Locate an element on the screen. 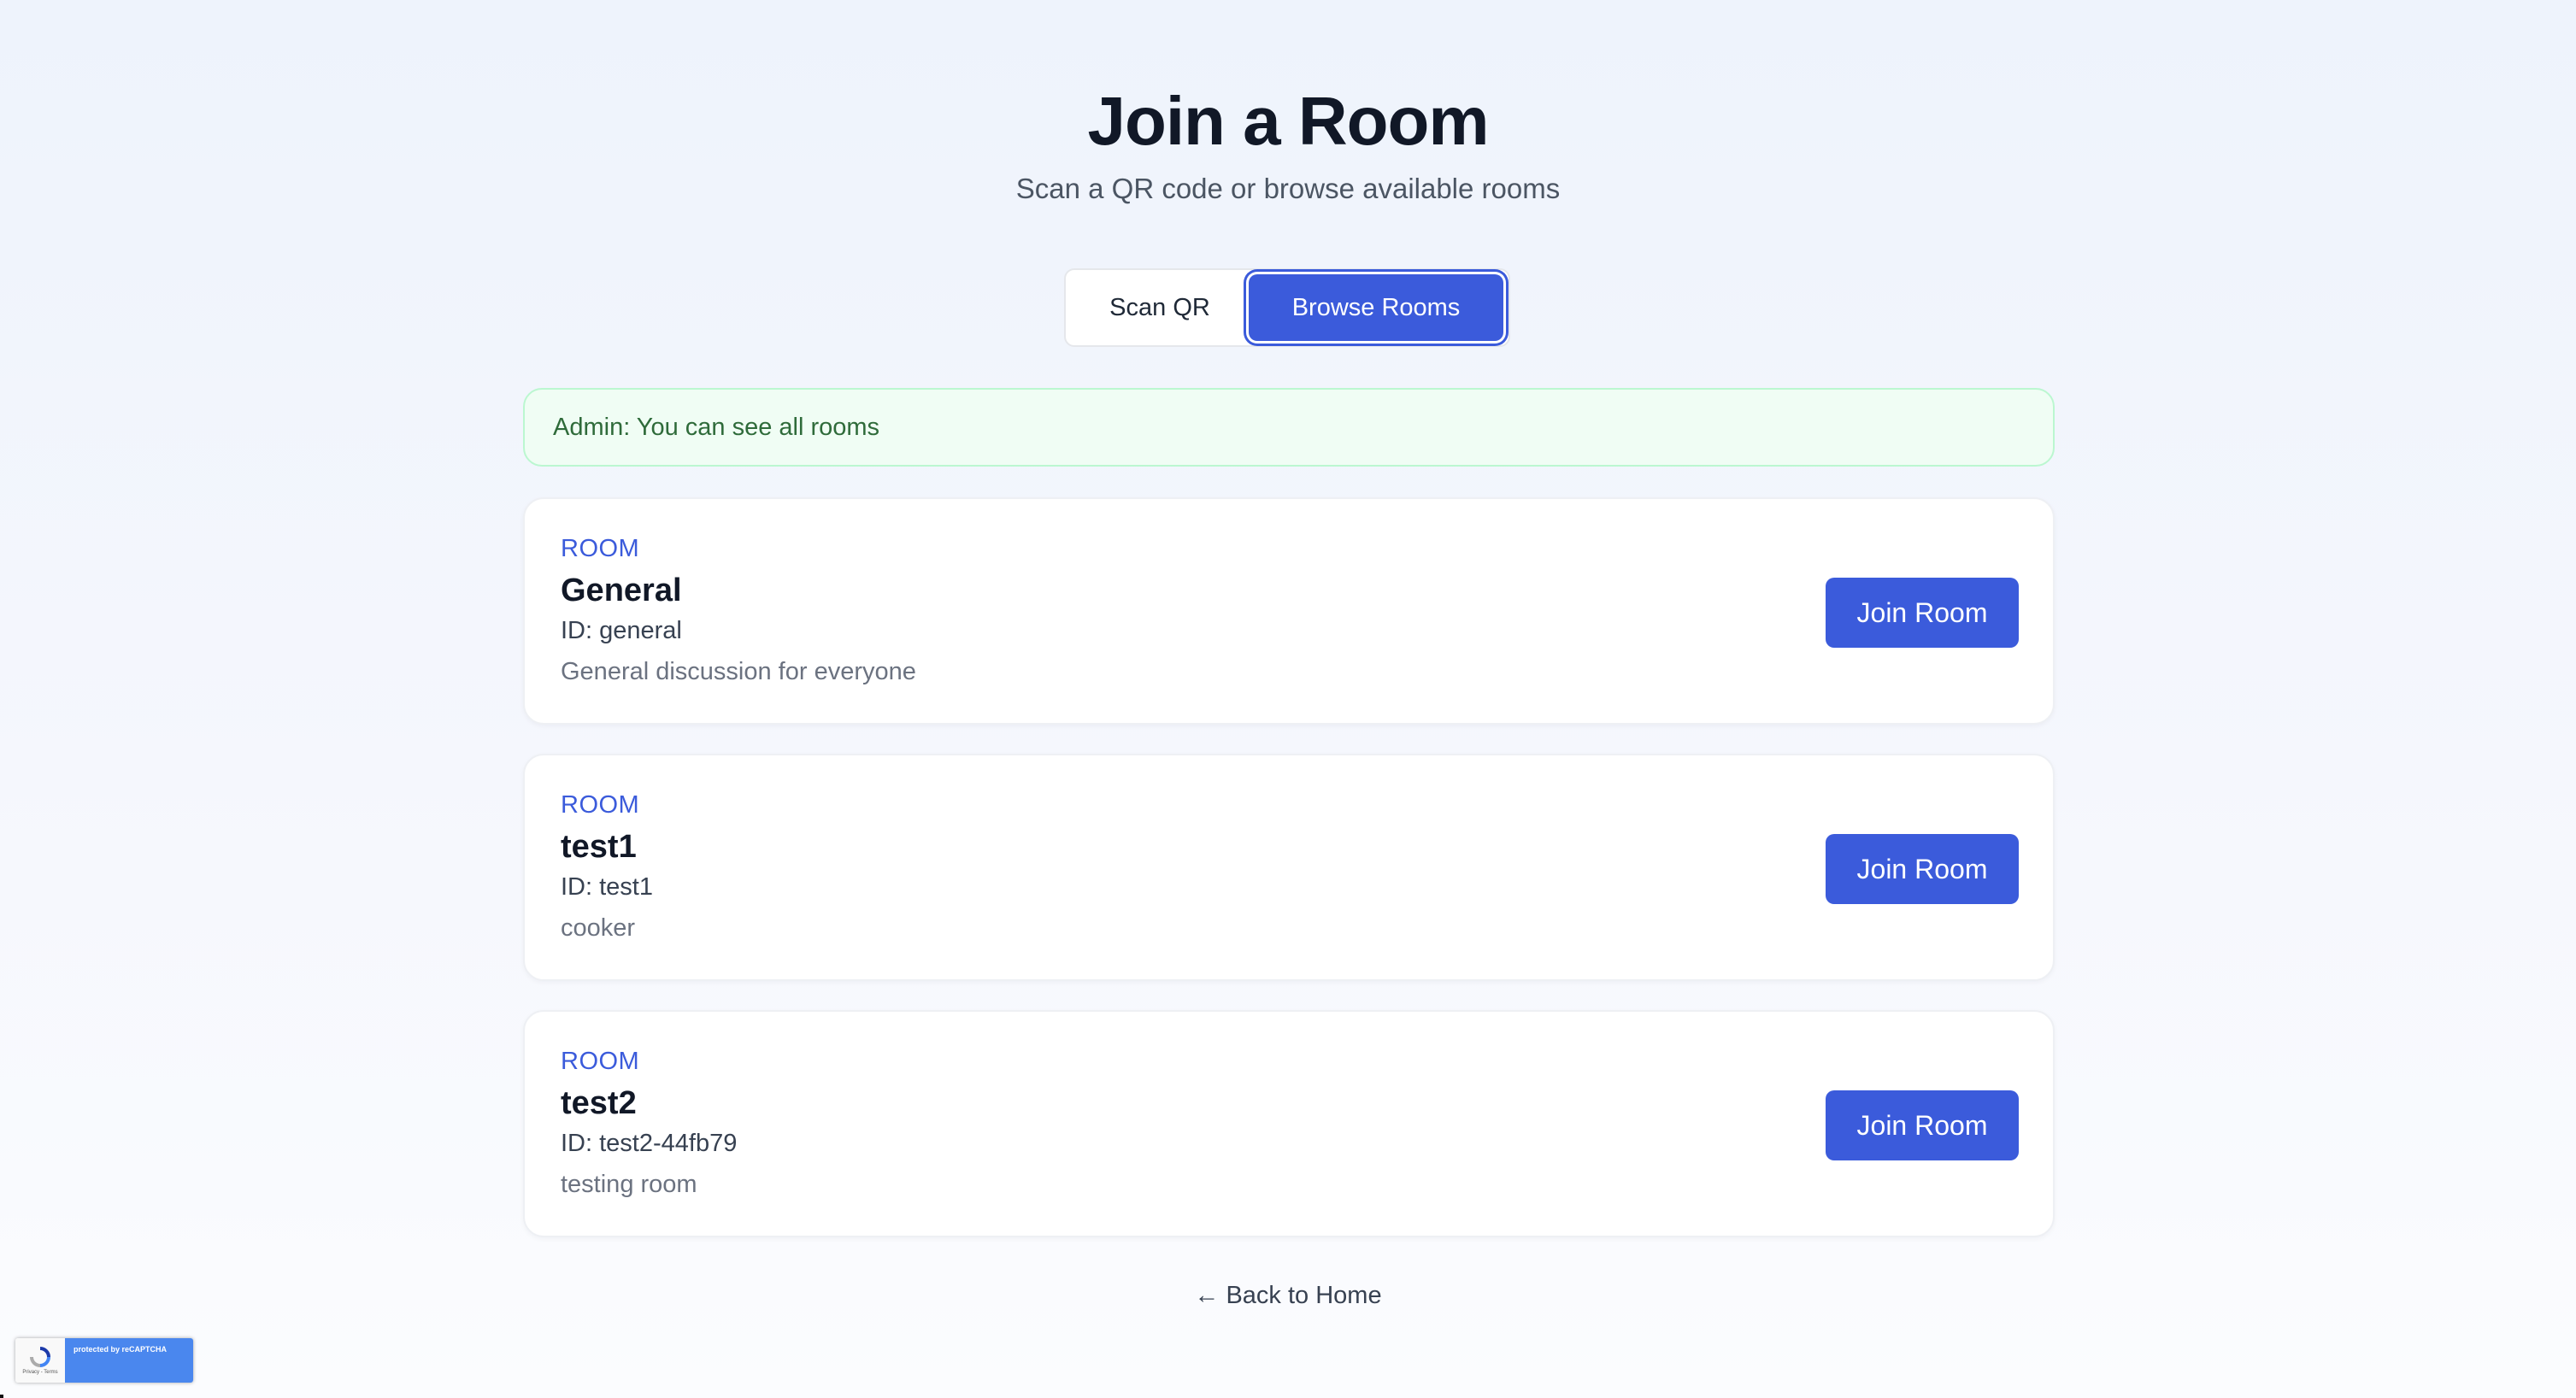  recaptcha-icon is located at coordinates (40, 1357).